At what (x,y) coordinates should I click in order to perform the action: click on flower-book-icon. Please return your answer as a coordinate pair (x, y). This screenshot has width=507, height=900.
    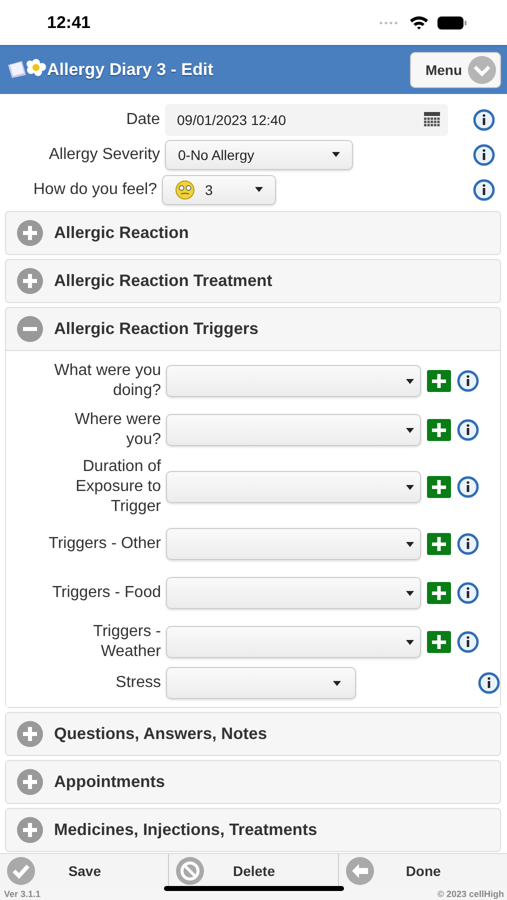
    Looking at the image, I should click on (26, 68).